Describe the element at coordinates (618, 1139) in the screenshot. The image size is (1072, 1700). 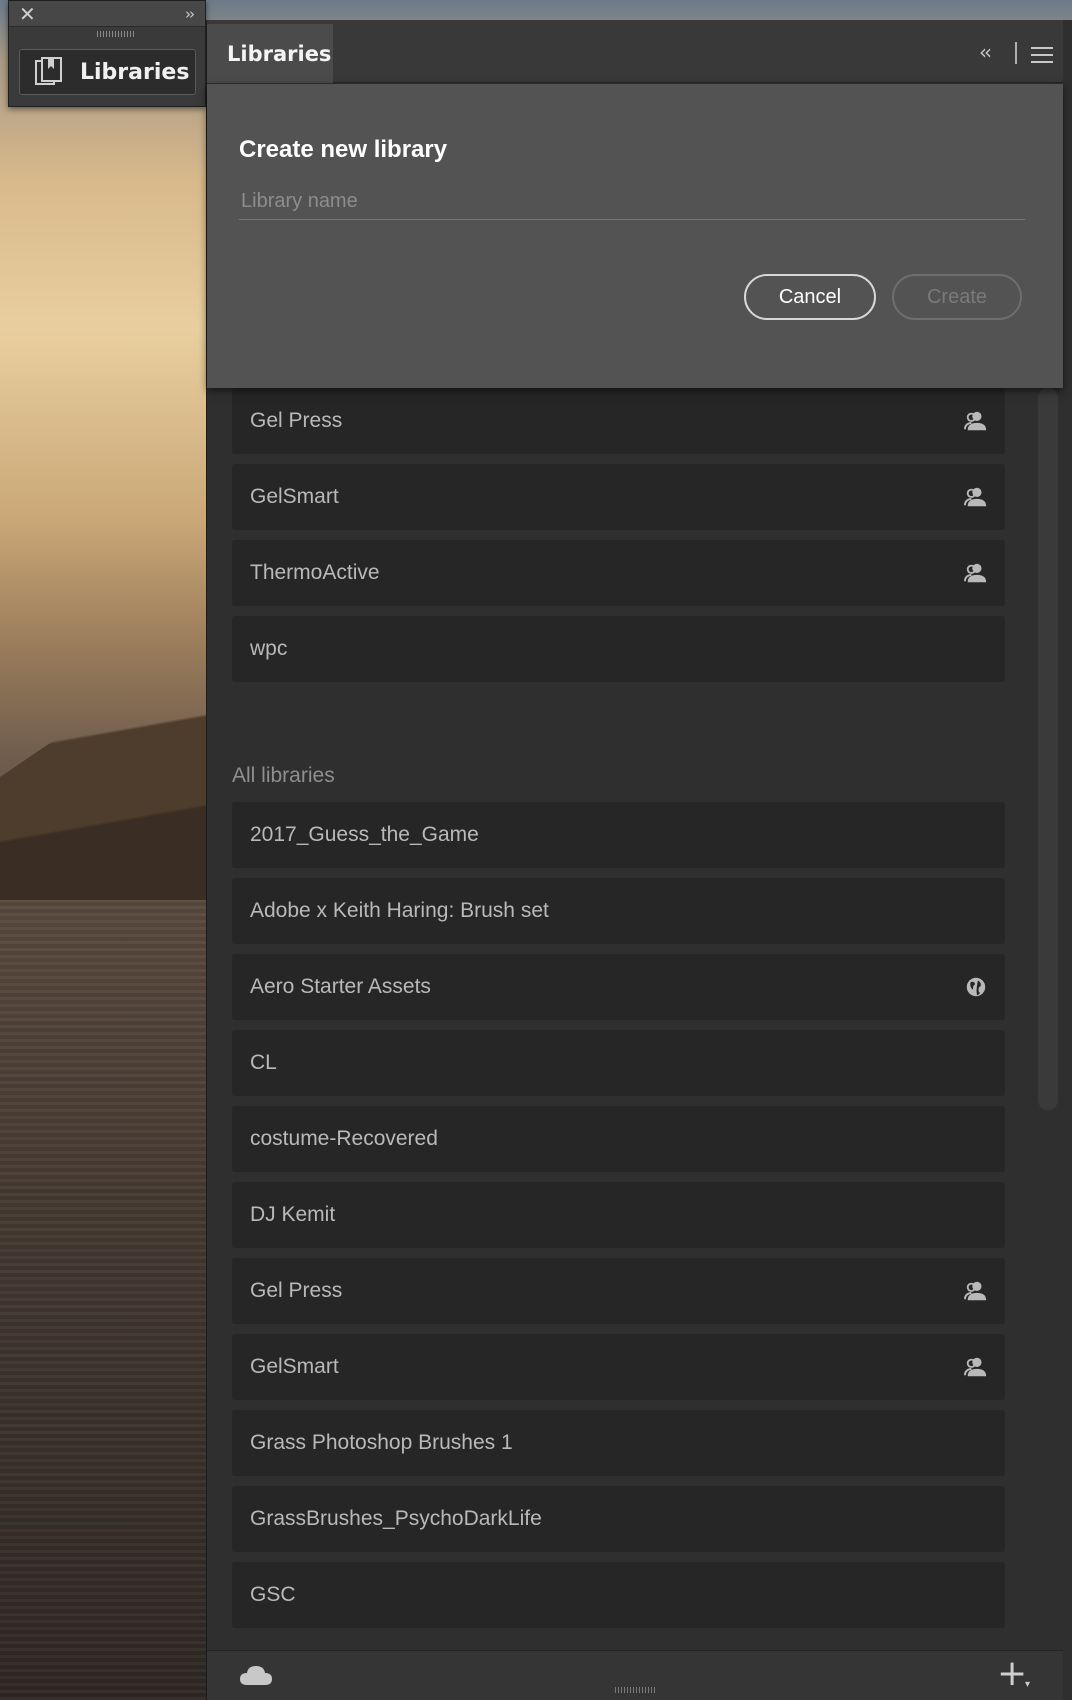
I see `library-list-item: costume-Recovered` at that location.